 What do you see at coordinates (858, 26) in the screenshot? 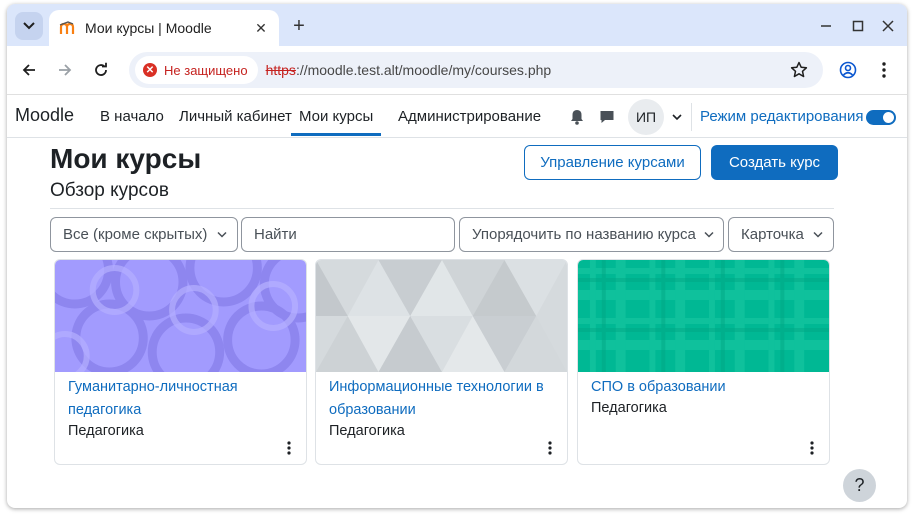
I see `maximize-icon` at bounding box center [858, 26].